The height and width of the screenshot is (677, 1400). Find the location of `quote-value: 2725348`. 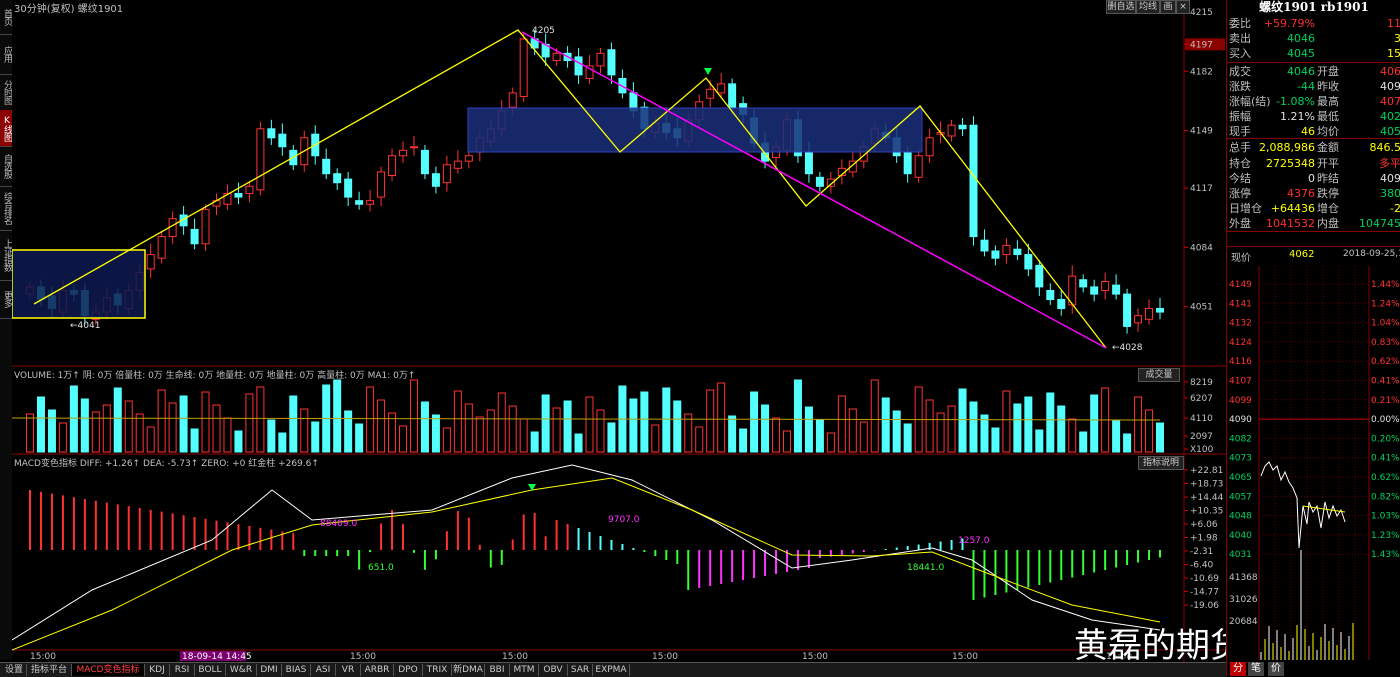

quote-value: 2725348 is located at coordinates (1290, 163).